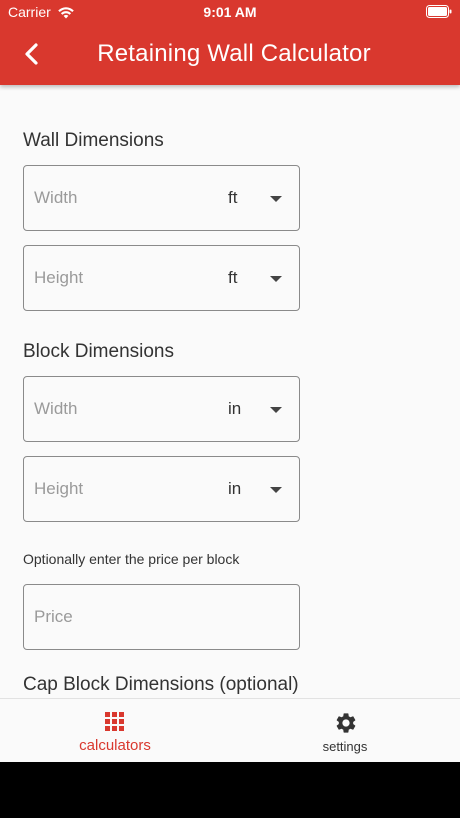  Describe the element at coordinates (56, 197) in the screenshot. I see `wall-width-placeholder: Width` at that location.